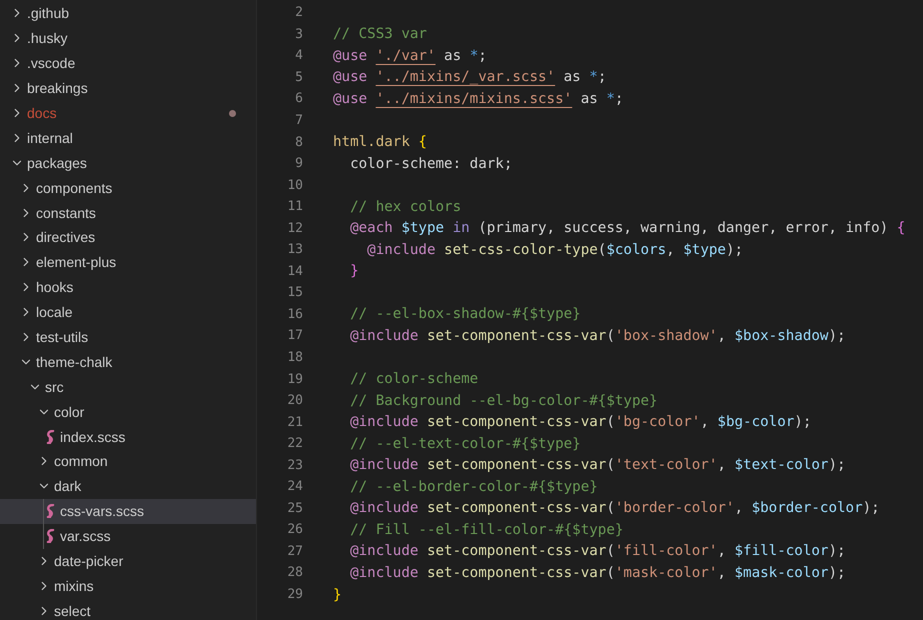  Describe the element at coordinates (128, 13) in the screenshot. I see `tree-item: .github` at that location.